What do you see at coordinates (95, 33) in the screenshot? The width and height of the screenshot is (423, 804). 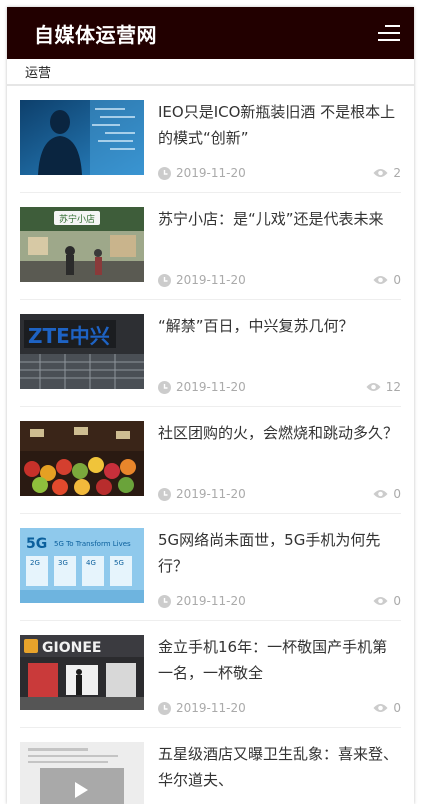 I see `site-title: 自媒体运营网` at bounding box center [95, 33].